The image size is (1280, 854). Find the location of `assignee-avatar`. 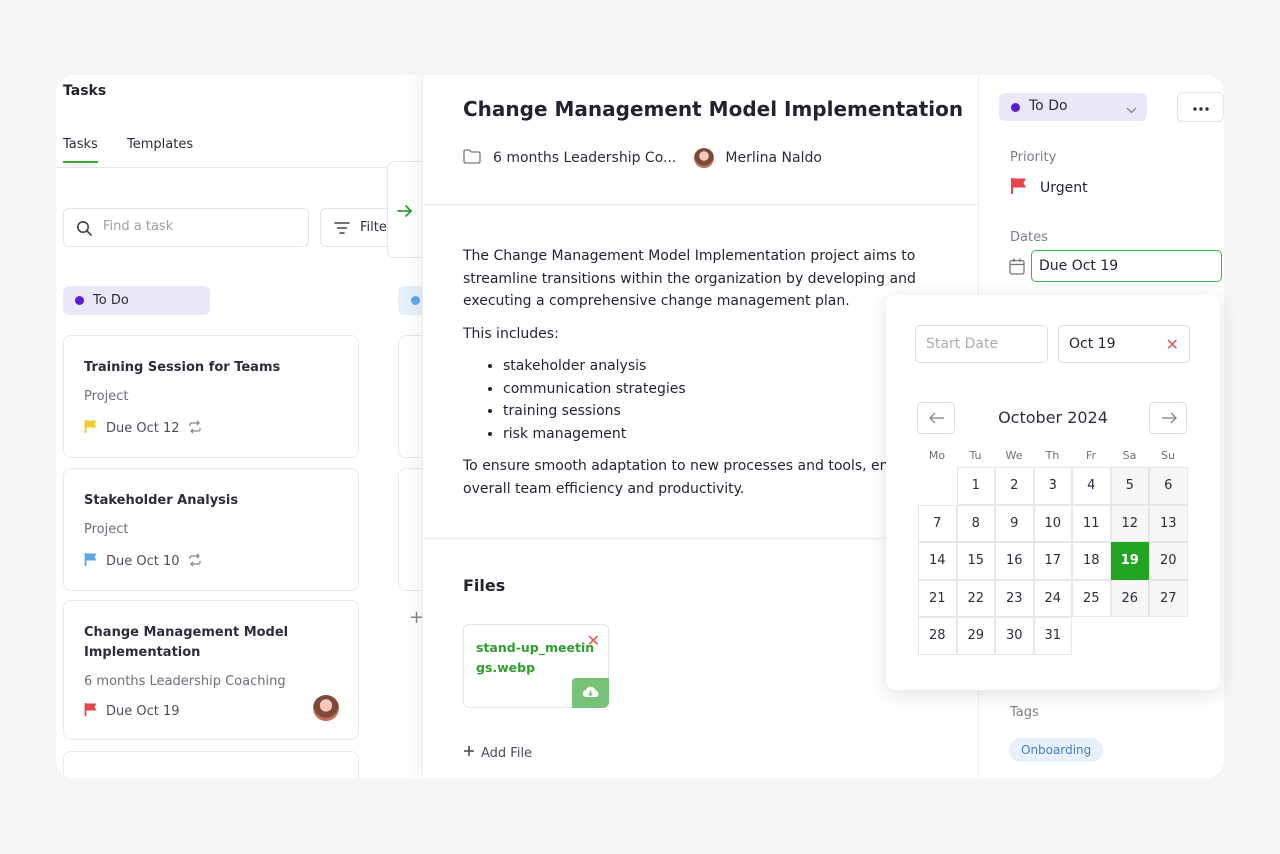

assignee-avatar is located at coordinates (704, 158).